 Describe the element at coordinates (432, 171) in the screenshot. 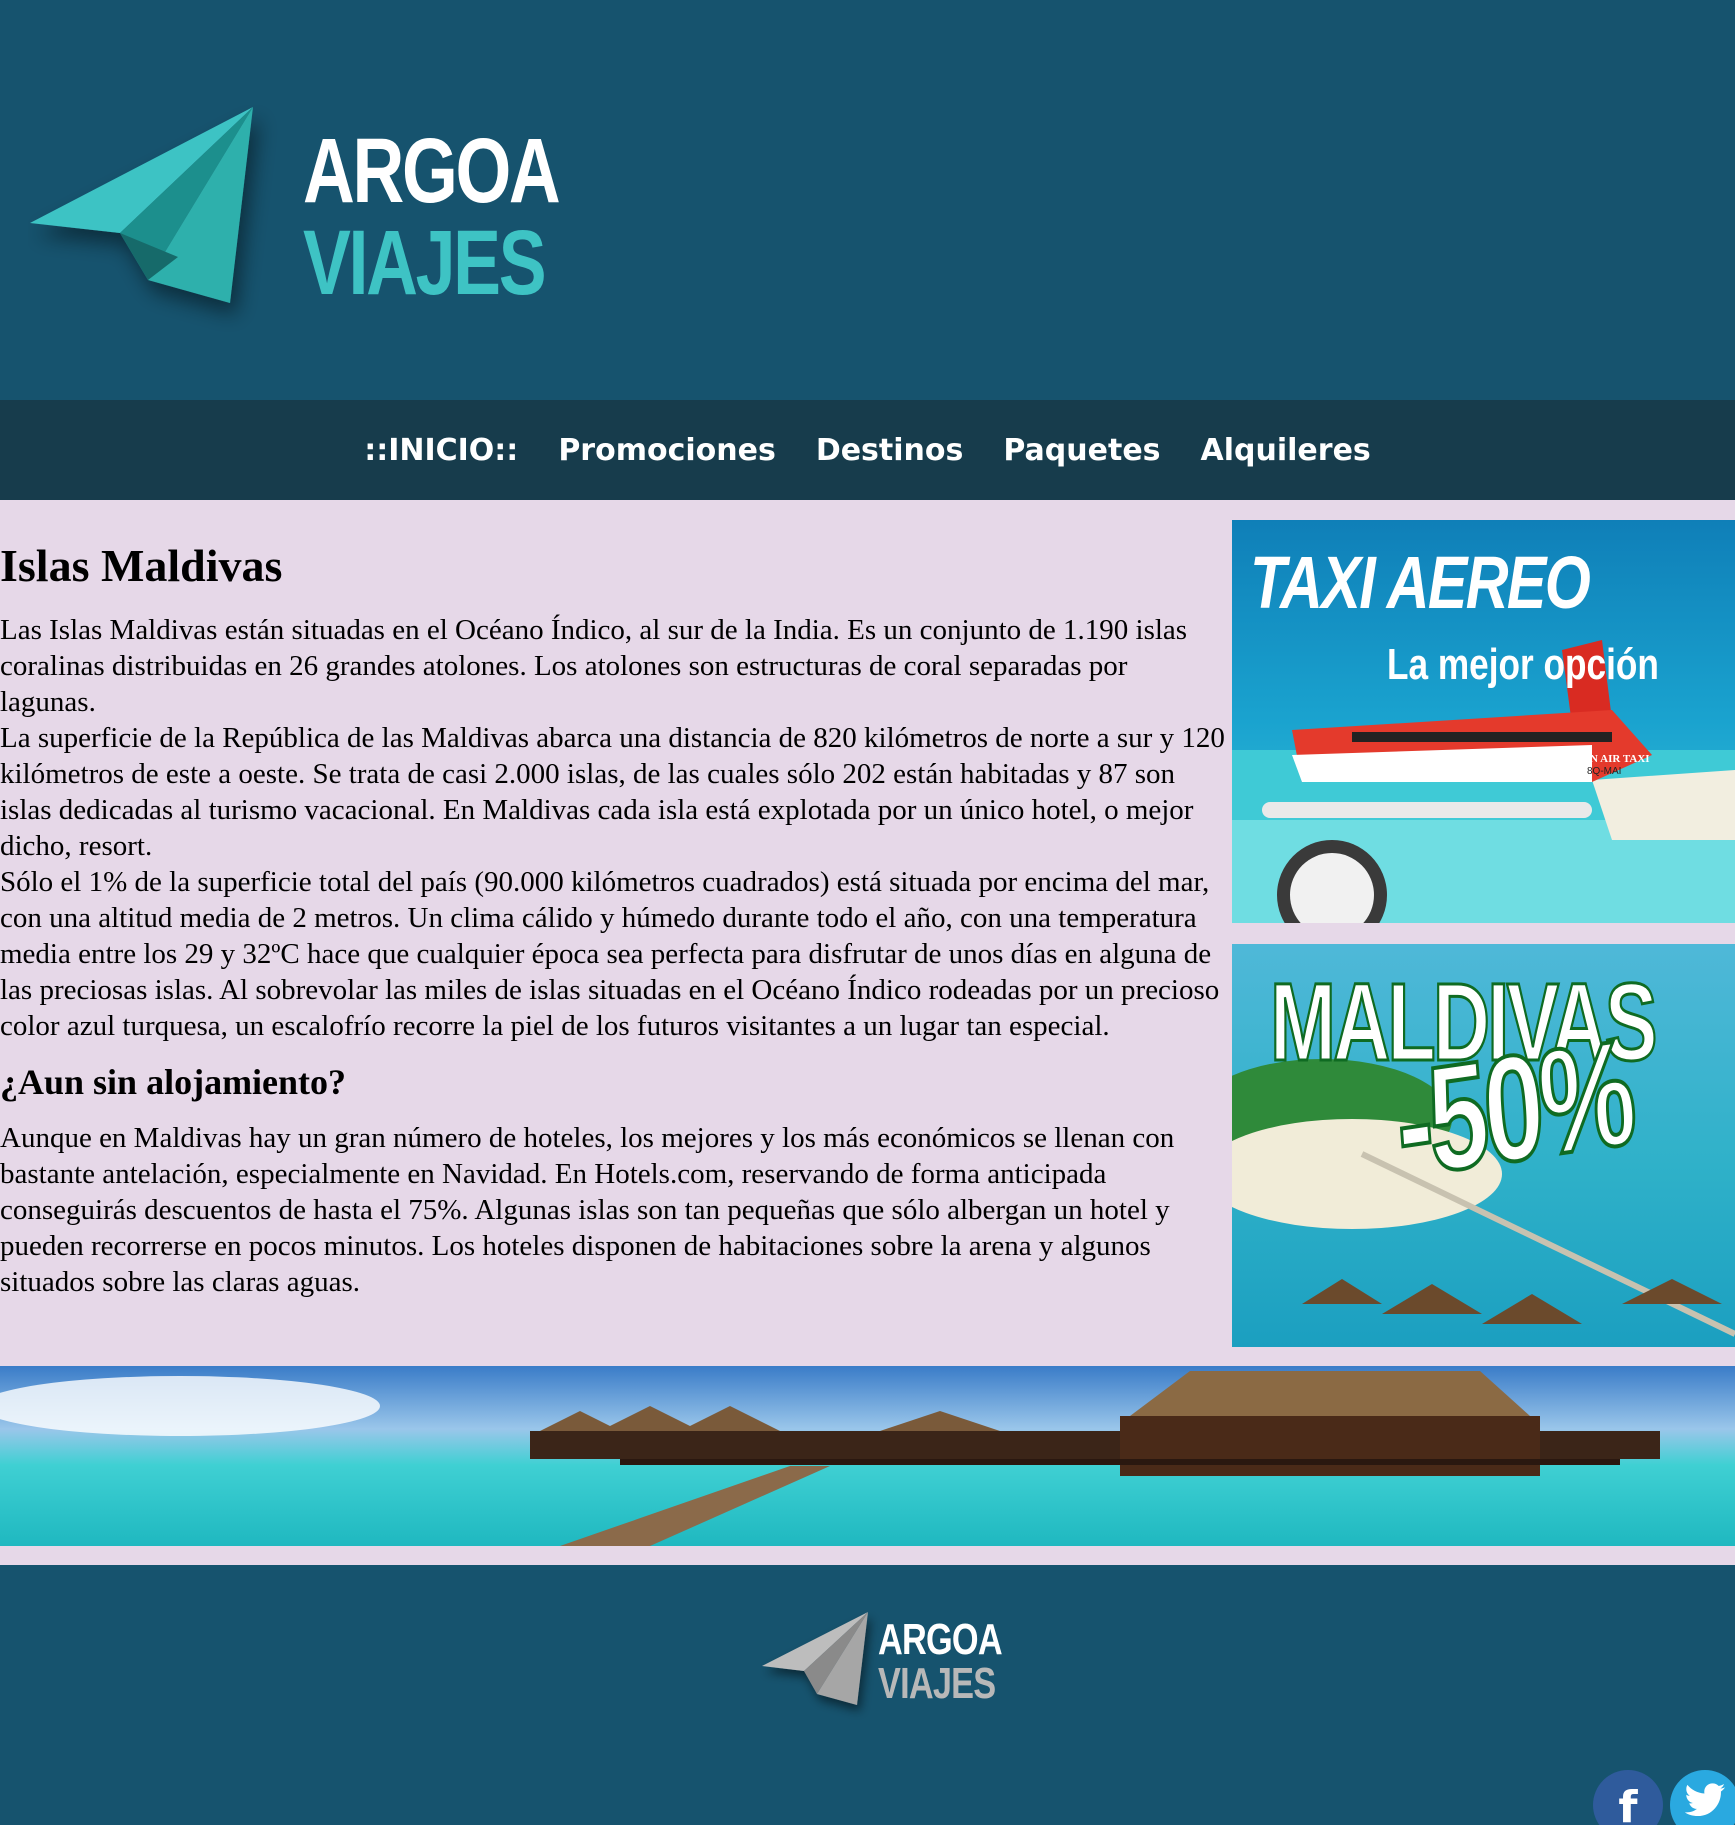

I see `logo-line-1: ARGOA` at that location.